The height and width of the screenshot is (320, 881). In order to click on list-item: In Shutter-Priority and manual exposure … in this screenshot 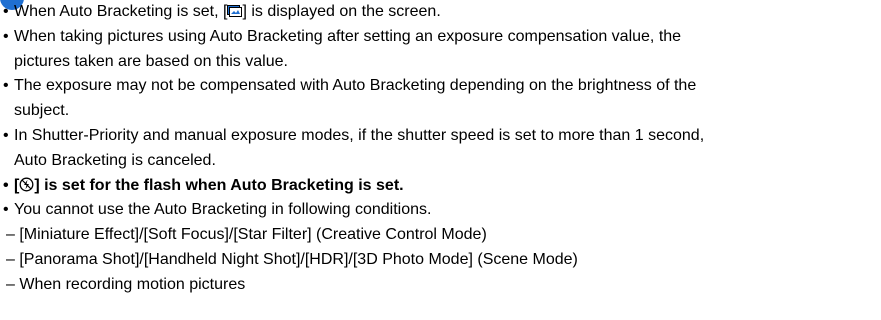, I will do `click(440, 136)`.